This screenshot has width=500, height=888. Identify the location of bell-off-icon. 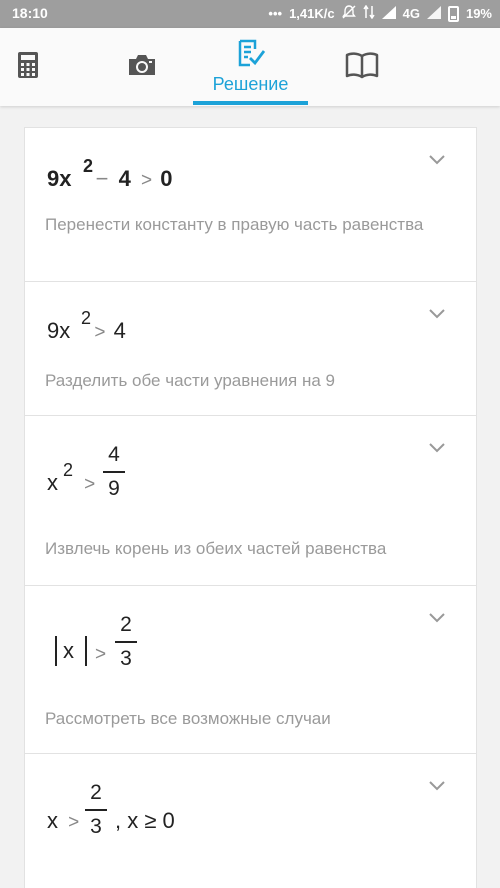
(348, 13).